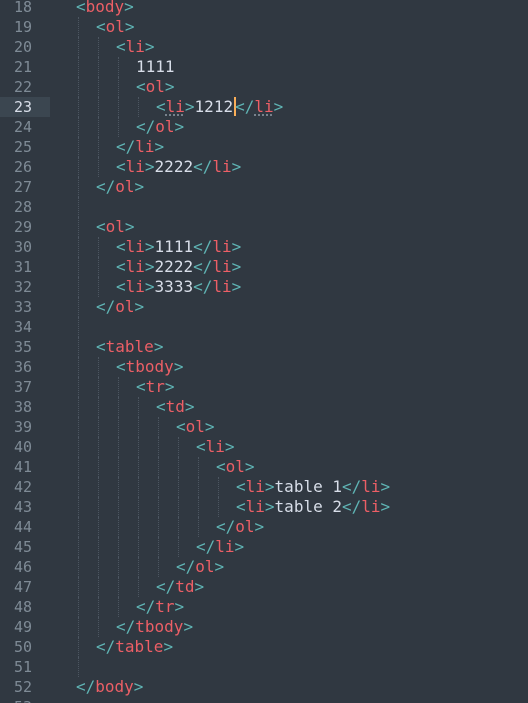  Describe the element at coordinates (264, 467) in the screenshot. I see `code-line: 41 <ol>` at that location.